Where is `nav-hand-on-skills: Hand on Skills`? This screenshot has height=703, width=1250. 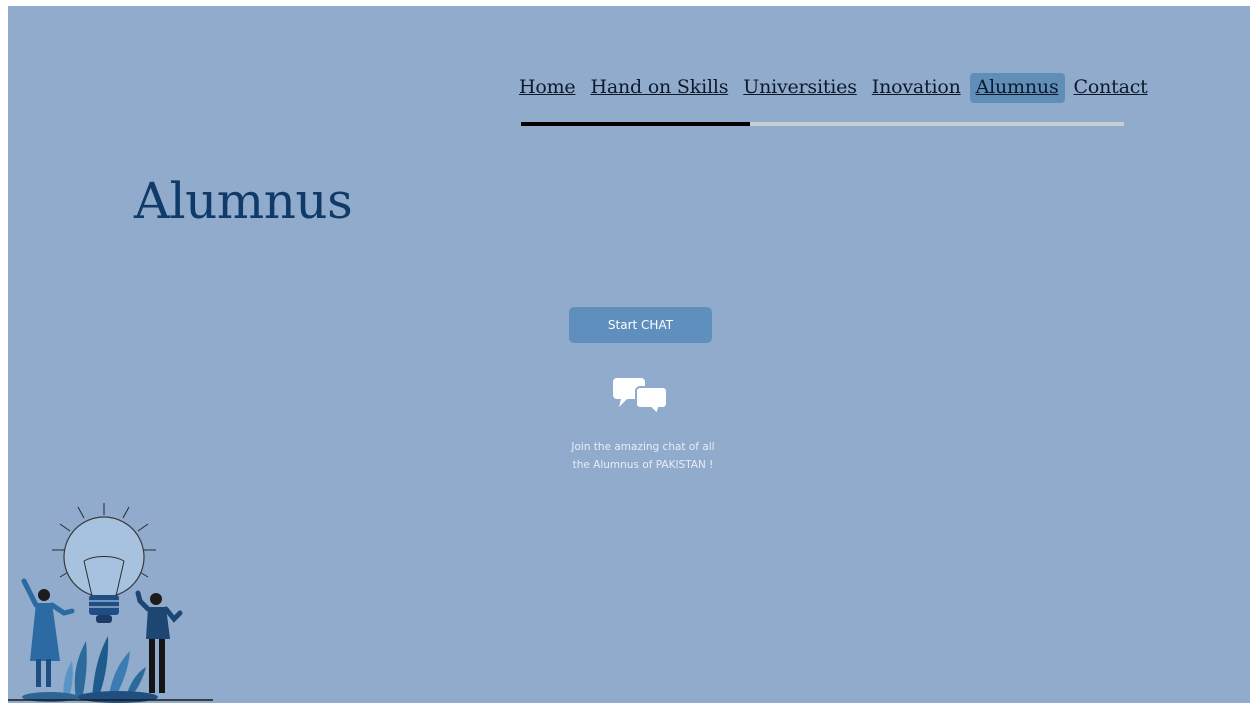 nav-hand-on-skills: Hand on Skills is located at coordinates (659, 88).